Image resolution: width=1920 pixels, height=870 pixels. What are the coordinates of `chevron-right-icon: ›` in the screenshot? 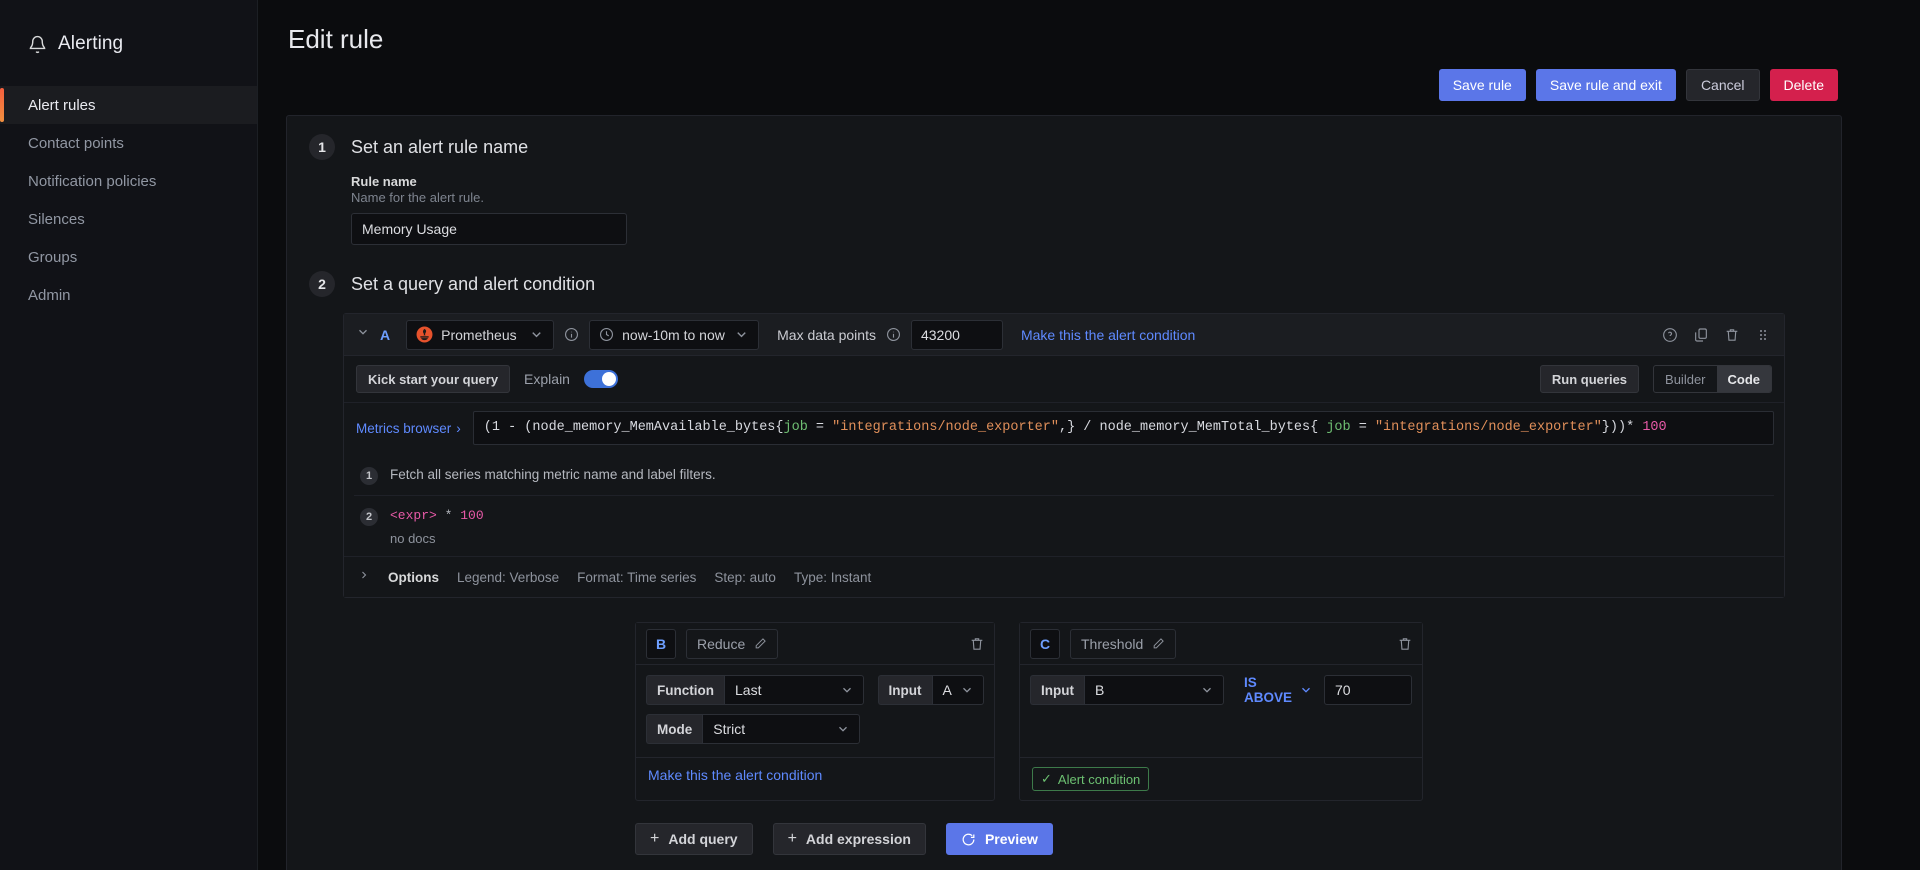 It's located at (458, 428).